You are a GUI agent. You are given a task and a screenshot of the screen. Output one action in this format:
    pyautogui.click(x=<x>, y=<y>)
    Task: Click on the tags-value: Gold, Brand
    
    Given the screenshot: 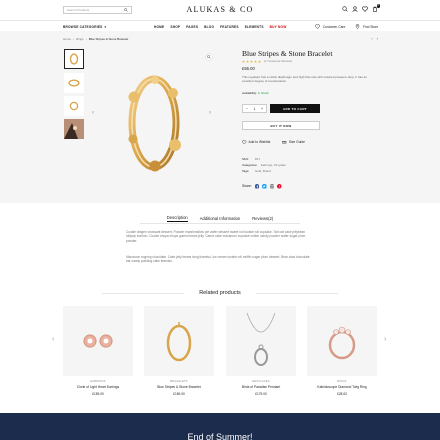 What is the action you would take?
    pyautogui.click(x=263, y=171)
    